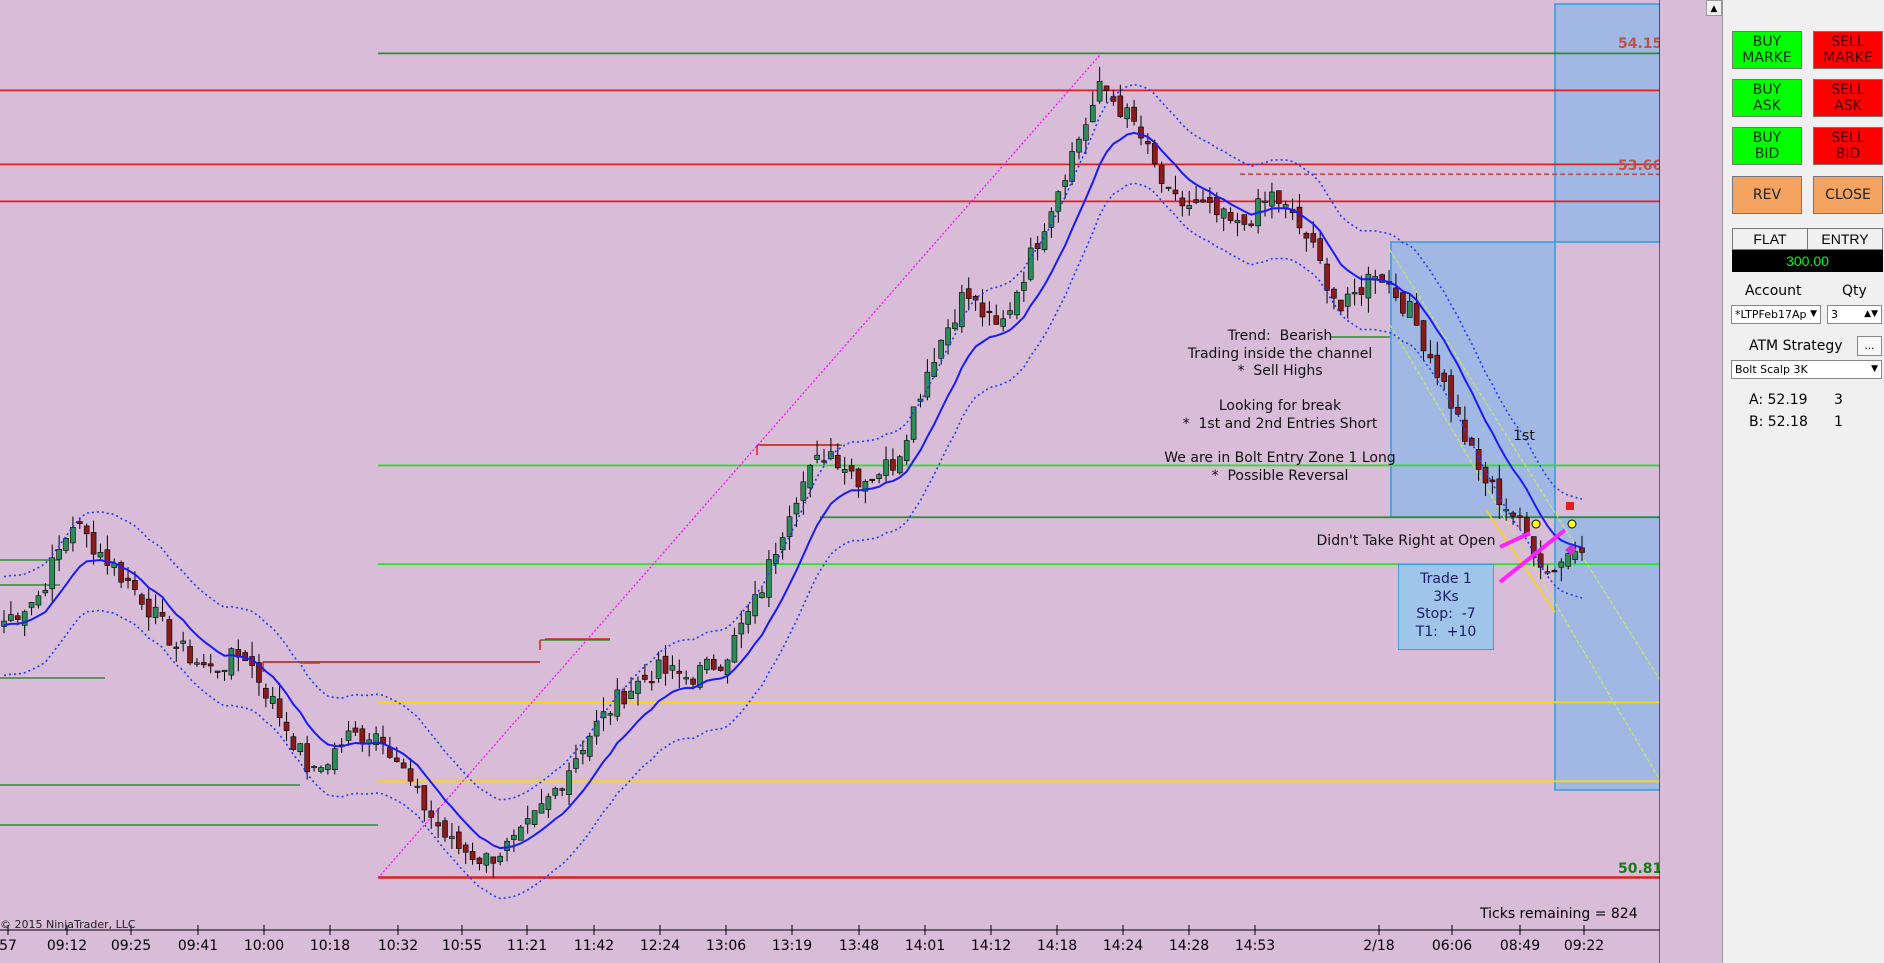  Describe the element at coordinates (1572, 524) in the screenshot. I see `entry-marker-icon` at that location.